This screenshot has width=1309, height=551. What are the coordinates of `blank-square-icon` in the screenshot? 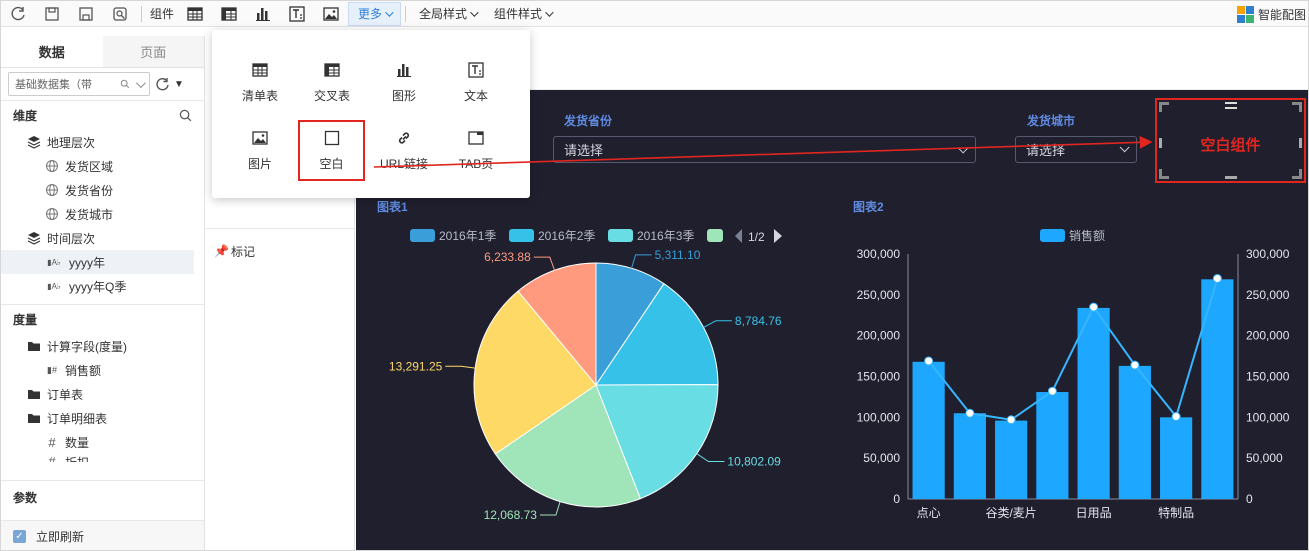 It's located at (331, 138).